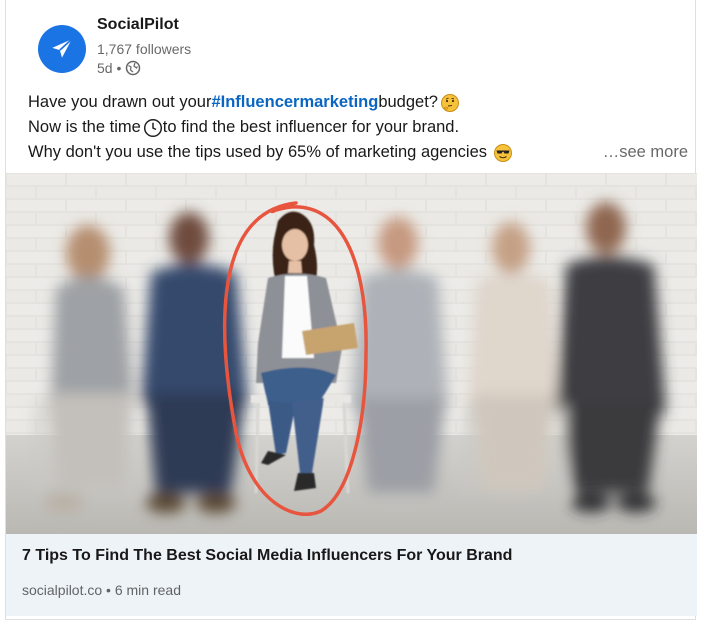 The image size is (702, 620). What do you see at coordinates (294, 102) in the screenshot?
I see `hashtag-link: #Influencermarketing` at bounding box center [294, 102].